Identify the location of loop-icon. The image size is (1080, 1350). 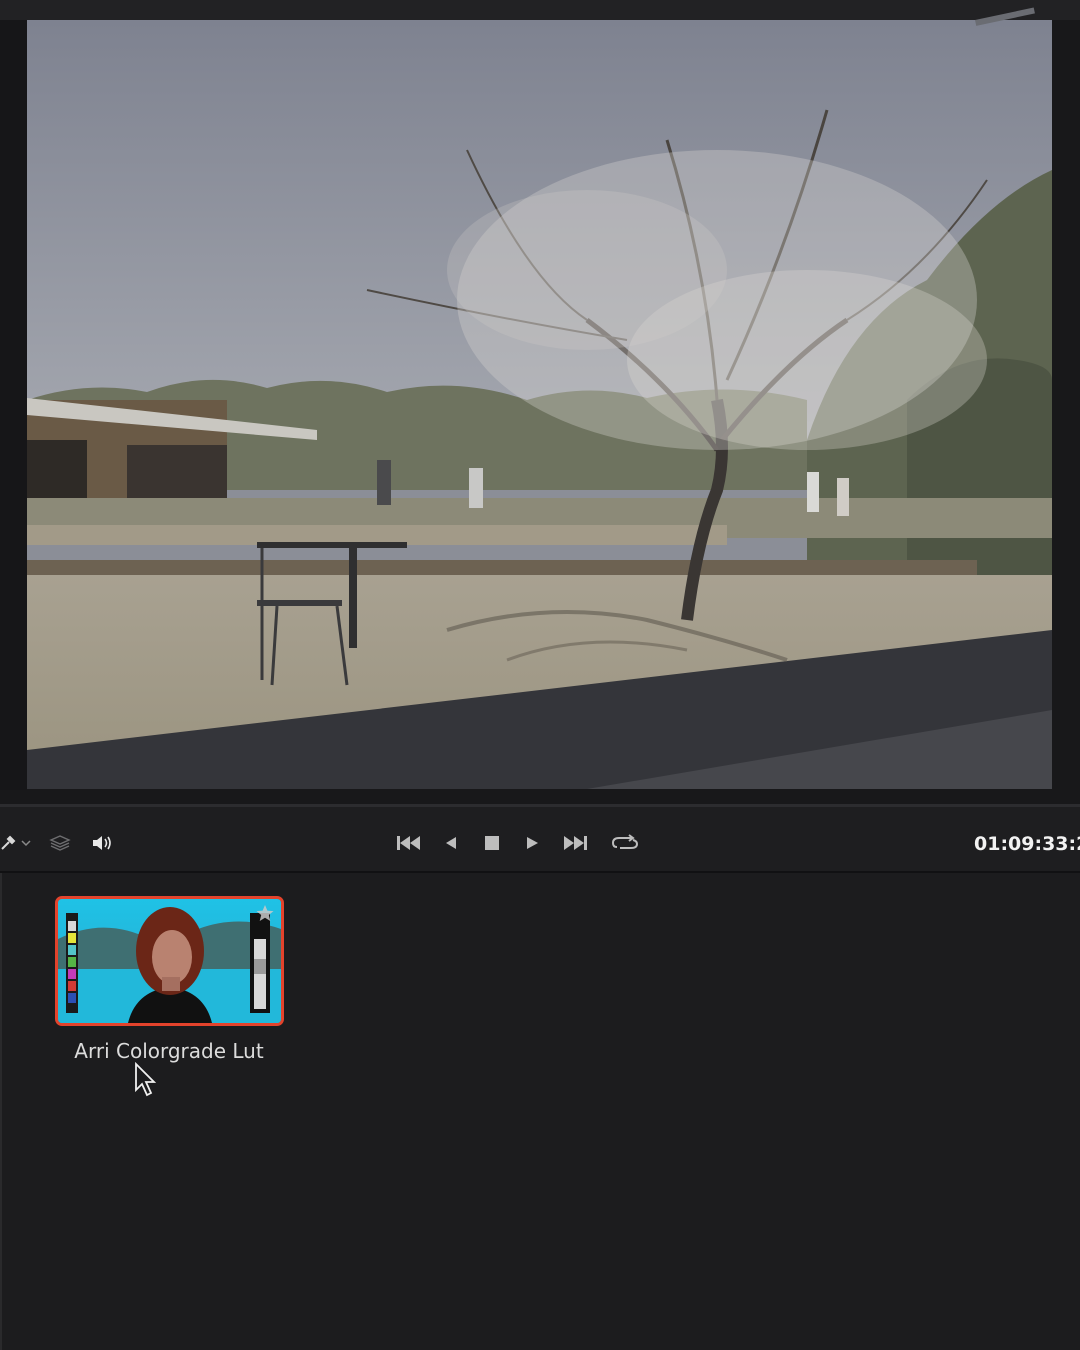
(625, 843).